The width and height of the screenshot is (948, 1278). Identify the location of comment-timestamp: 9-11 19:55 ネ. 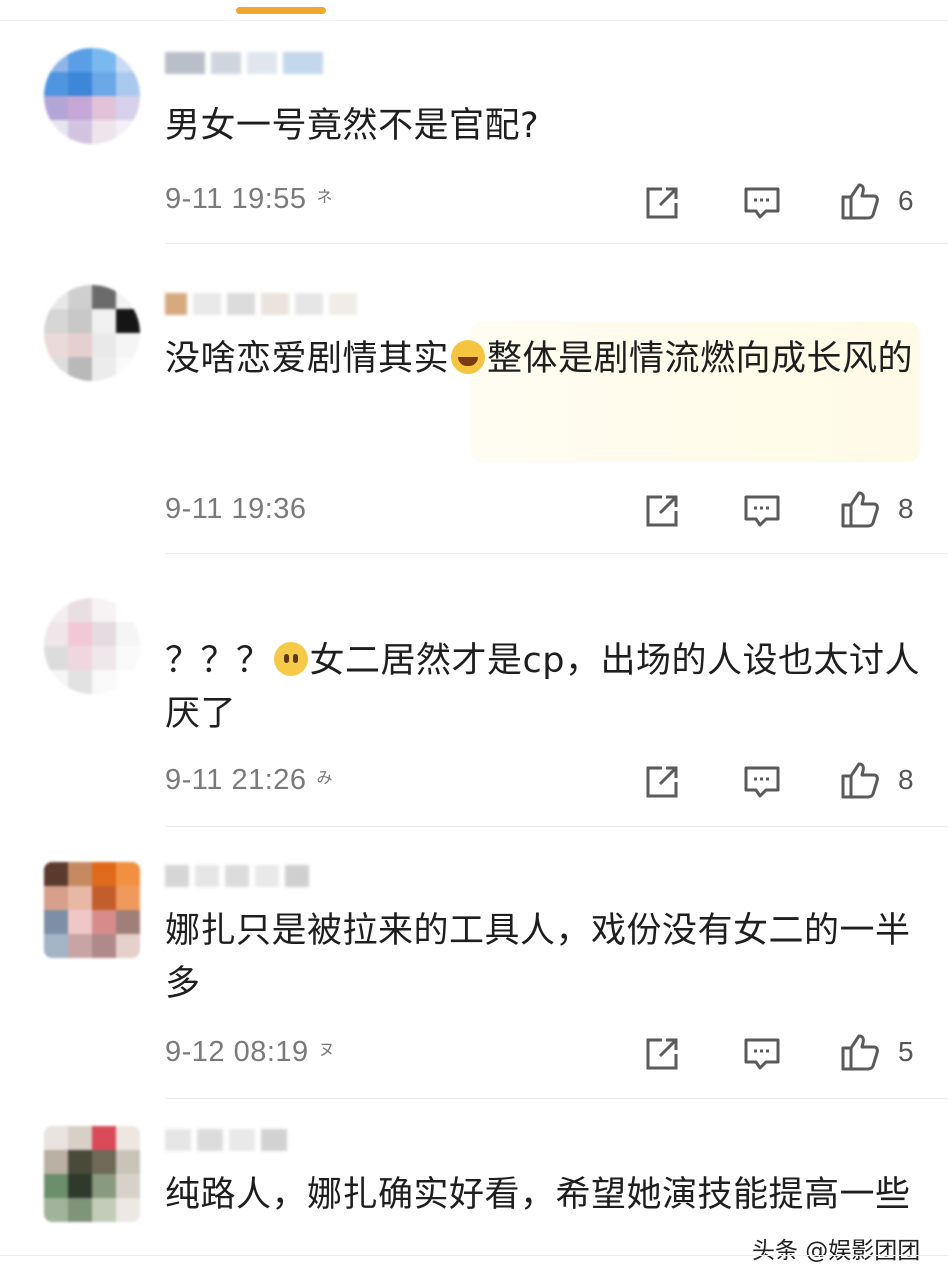
(249, 199).